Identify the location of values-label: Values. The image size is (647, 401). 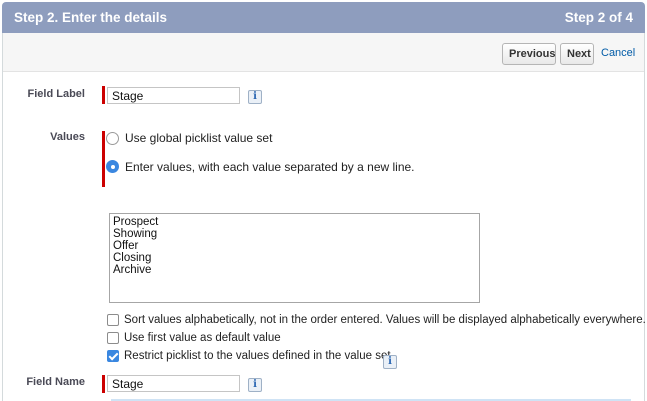
(67, 137).